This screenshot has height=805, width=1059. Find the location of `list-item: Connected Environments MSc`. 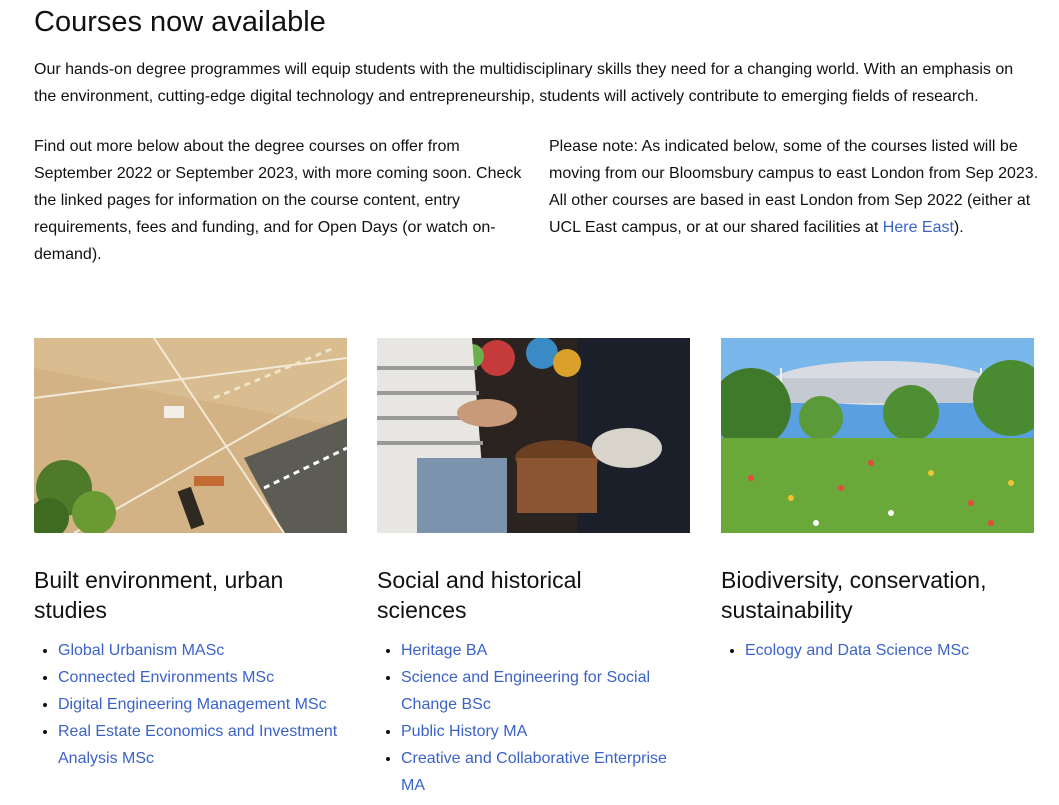

list-item: Connected Environments MSc is located at coordinates (202, 677).